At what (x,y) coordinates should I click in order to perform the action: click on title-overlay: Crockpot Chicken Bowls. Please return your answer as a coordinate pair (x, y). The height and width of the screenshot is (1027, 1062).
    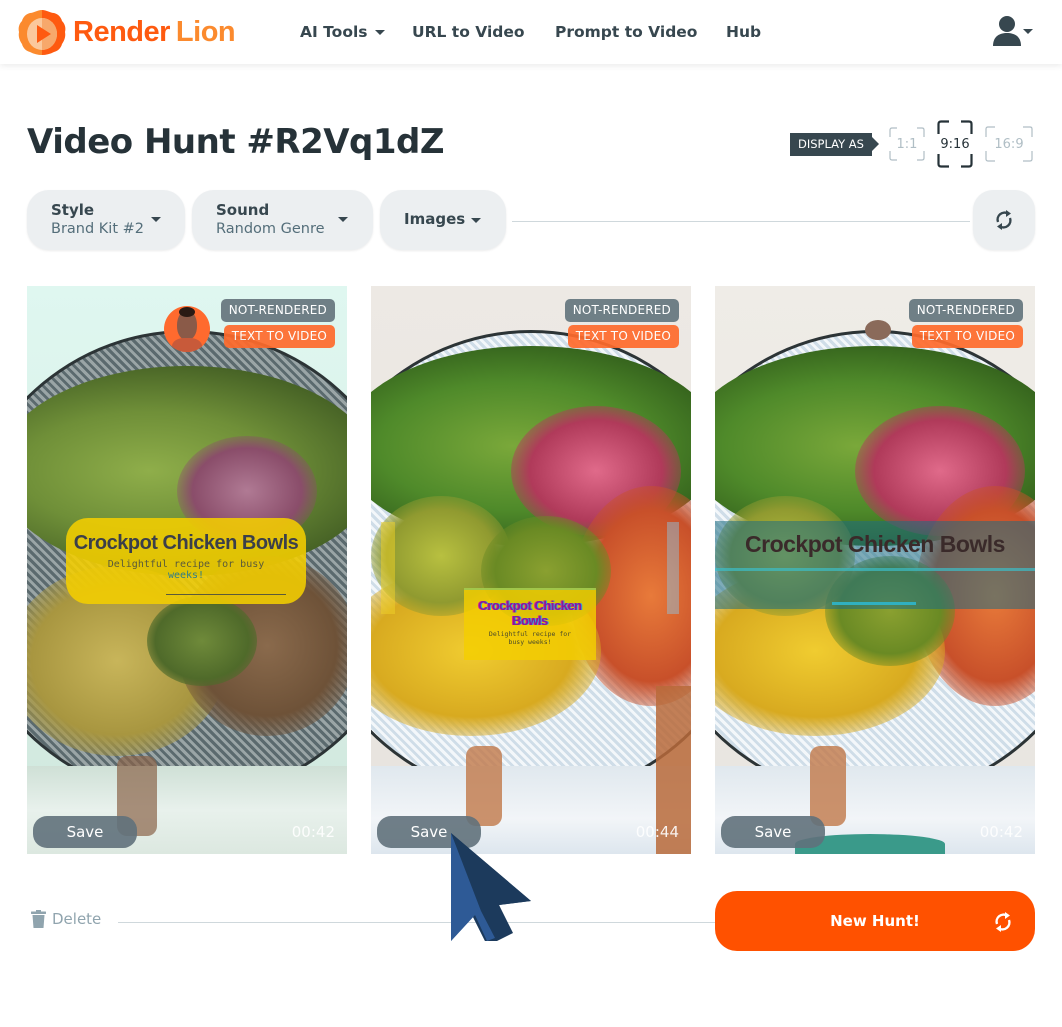
    Looking at the image, I should click on (875, 565).